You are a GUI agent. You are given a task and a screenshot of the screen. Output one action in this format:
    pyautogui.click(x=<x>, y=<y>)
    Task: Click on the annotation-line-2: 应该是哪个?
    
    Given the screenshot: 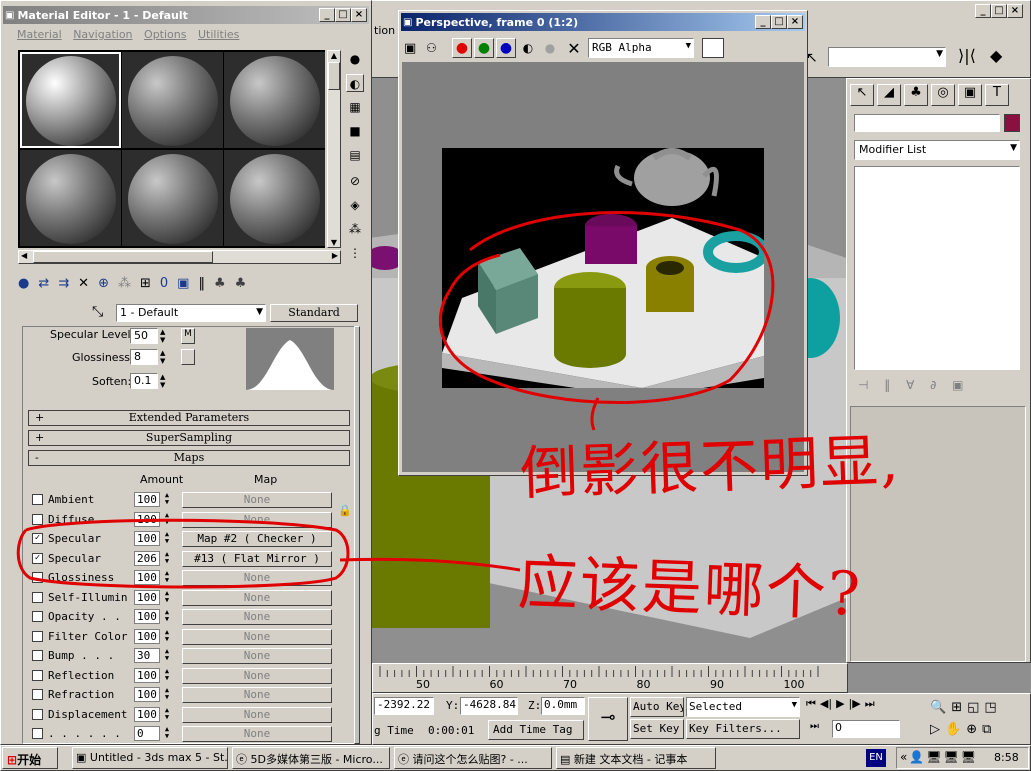 What is the action you would take?
    pyautogui.click(x=690, y=589)
    